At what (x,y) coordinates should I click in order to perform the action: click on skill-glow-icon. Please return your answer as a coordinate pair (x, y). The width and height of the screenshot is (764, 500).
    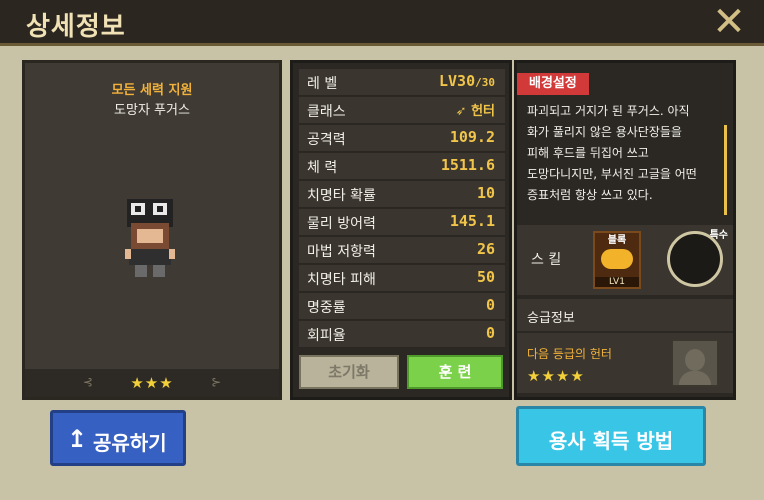
    Looking at the image, I should click on (617, 259).